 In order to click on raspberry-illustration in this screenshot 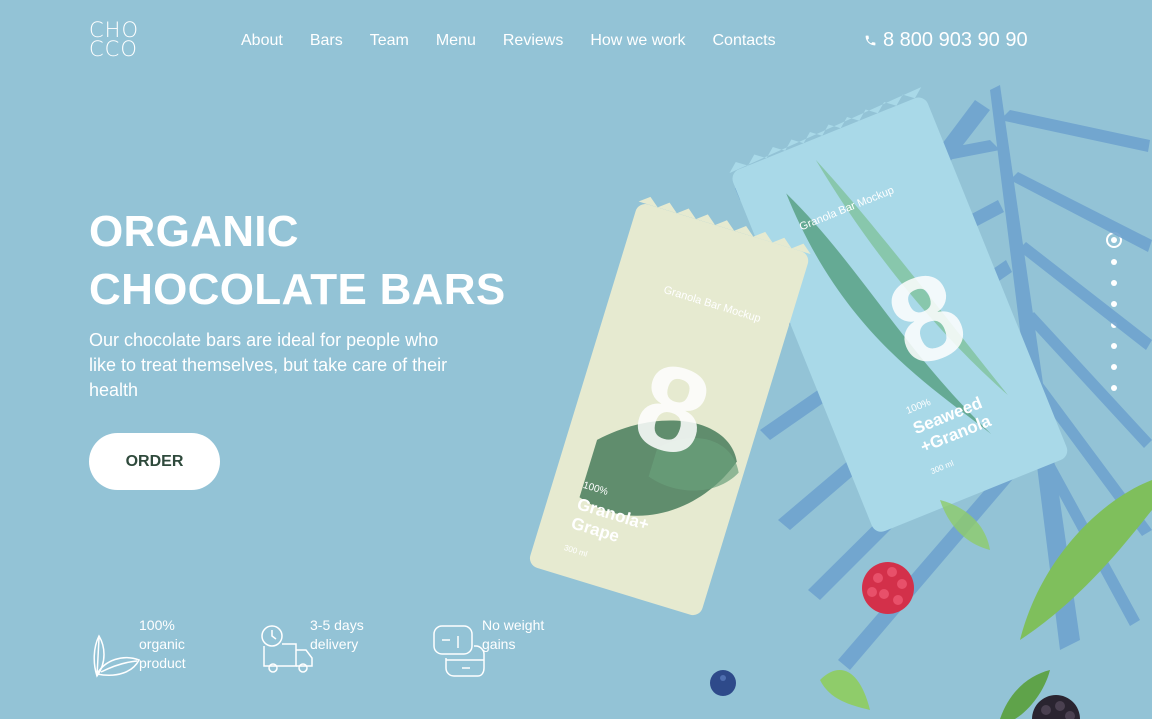, I will do `click(888, 588)`.